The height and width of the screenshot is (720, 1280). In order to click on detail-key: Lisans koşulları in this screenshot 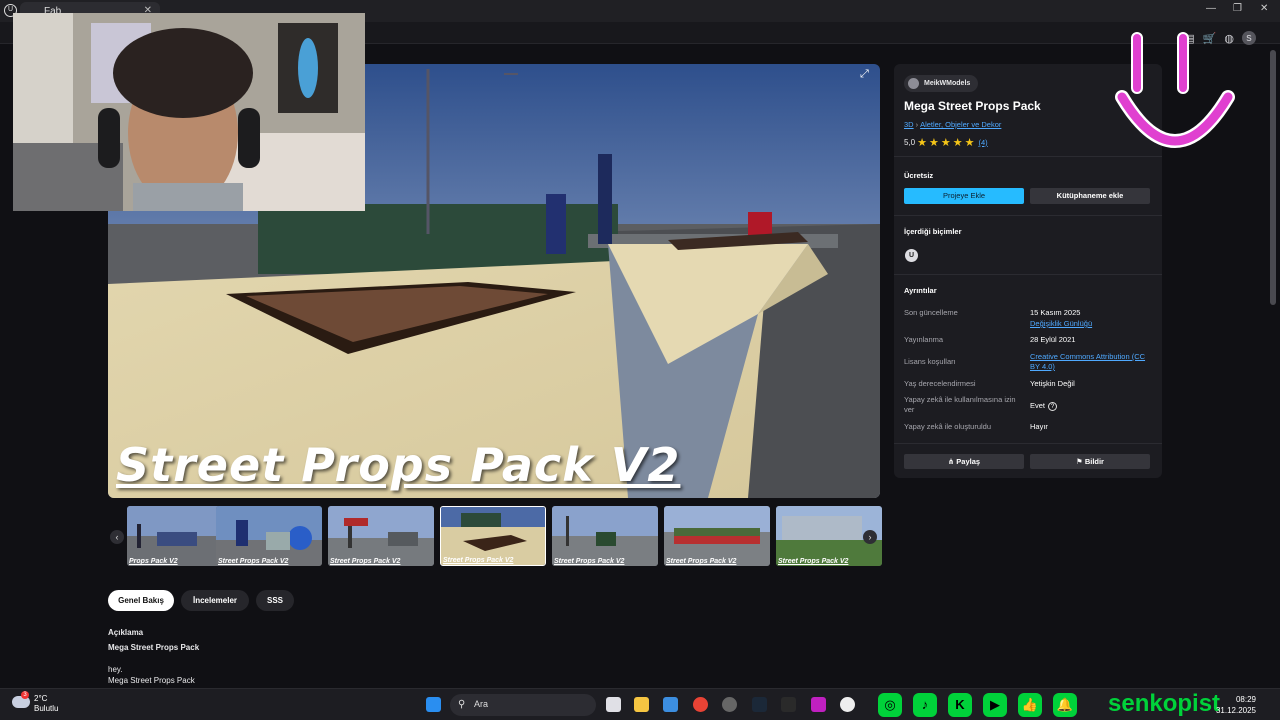, I will do `click(930, 361)`.